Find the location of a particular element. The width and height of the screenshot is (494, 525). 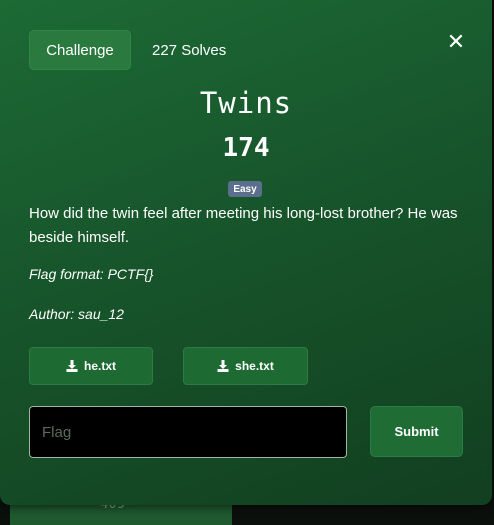

flag-input is located at coordinates (188, 432).